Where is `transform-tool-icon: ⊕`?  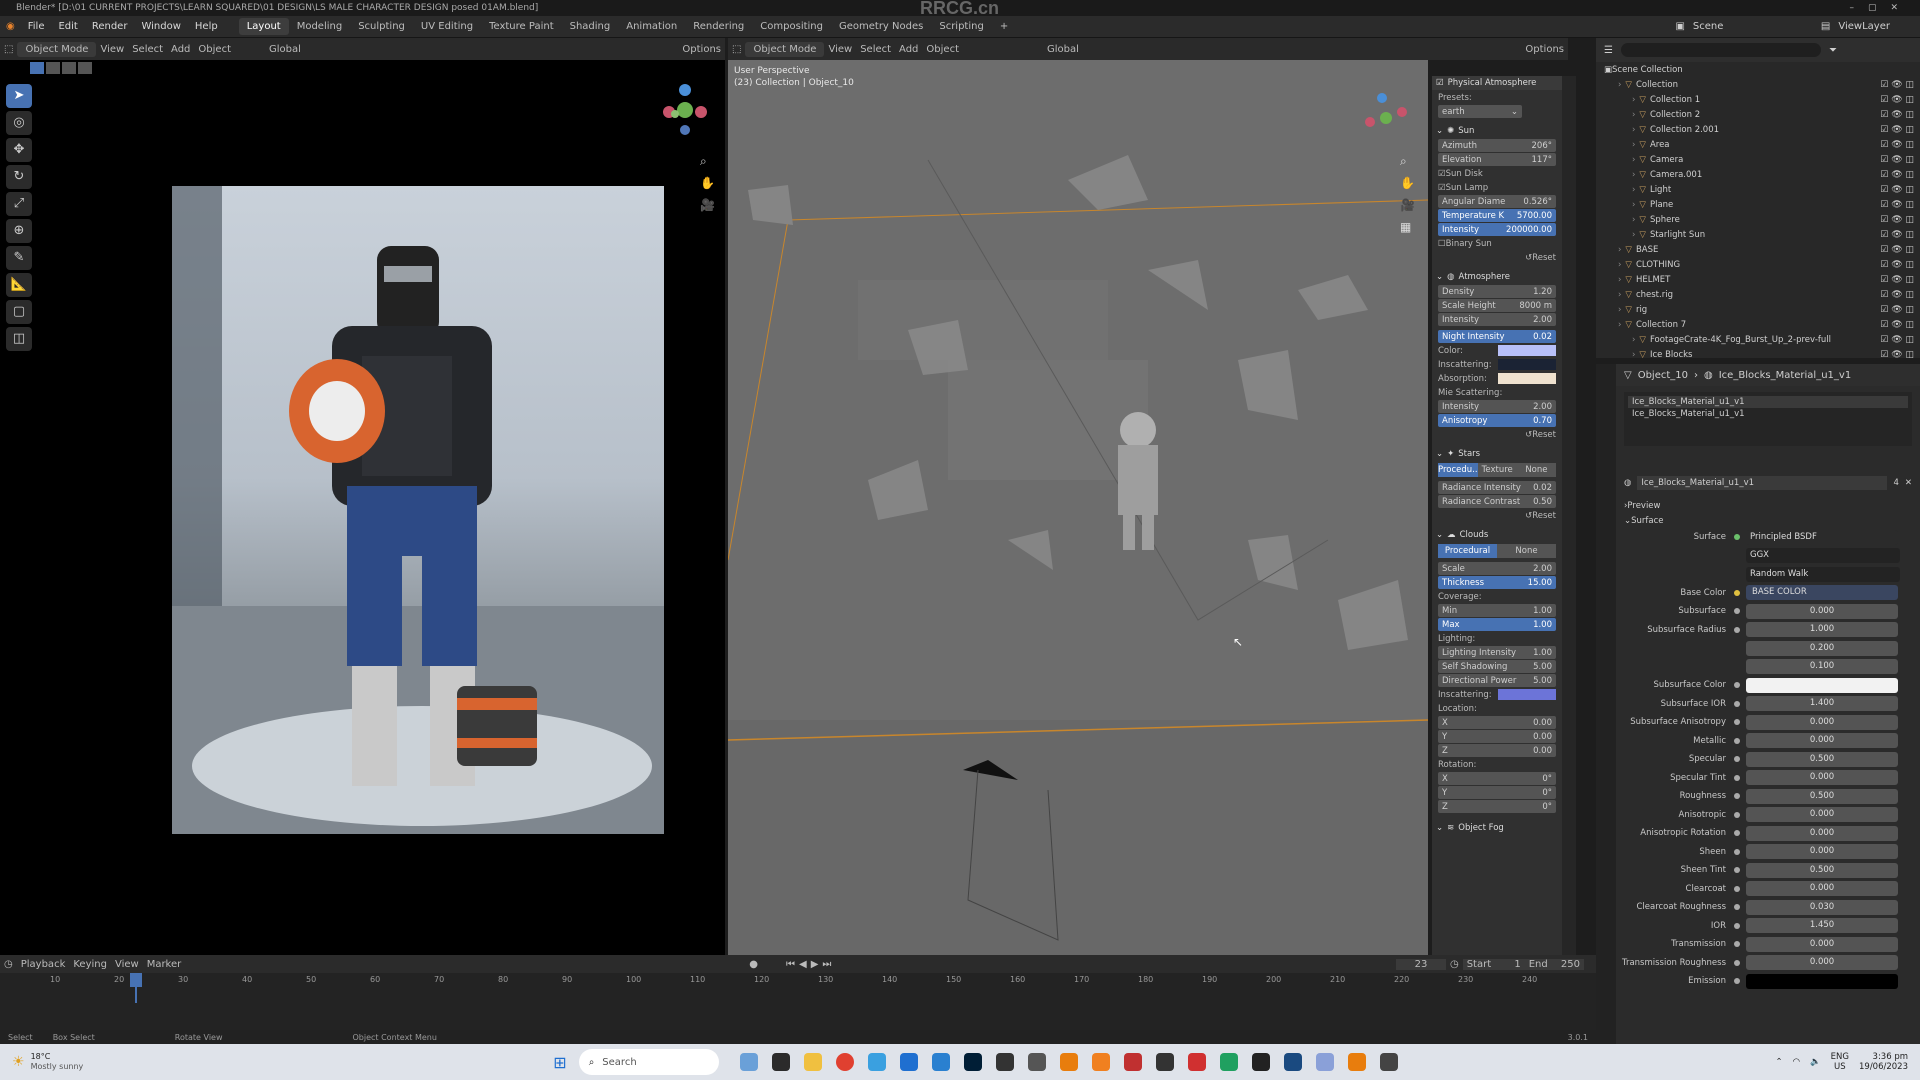
transform-tool-icon: ⊕ is located at coordinates (19, 231).